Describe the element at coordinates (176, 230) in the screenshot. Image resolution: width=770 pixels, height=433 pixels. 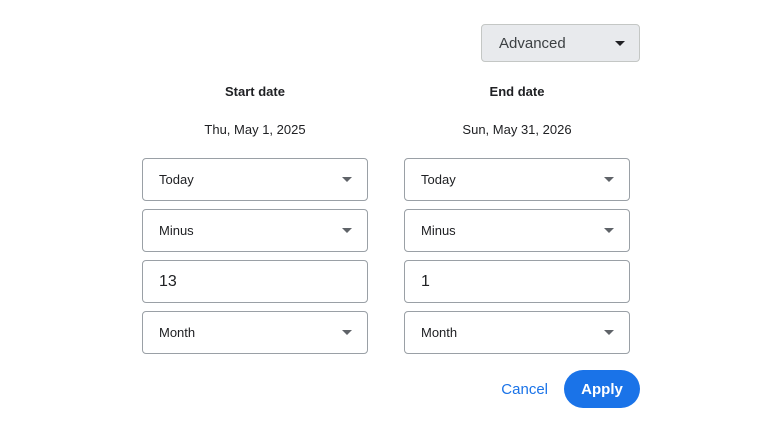
I see `start-operation-value: Minus` at that location.